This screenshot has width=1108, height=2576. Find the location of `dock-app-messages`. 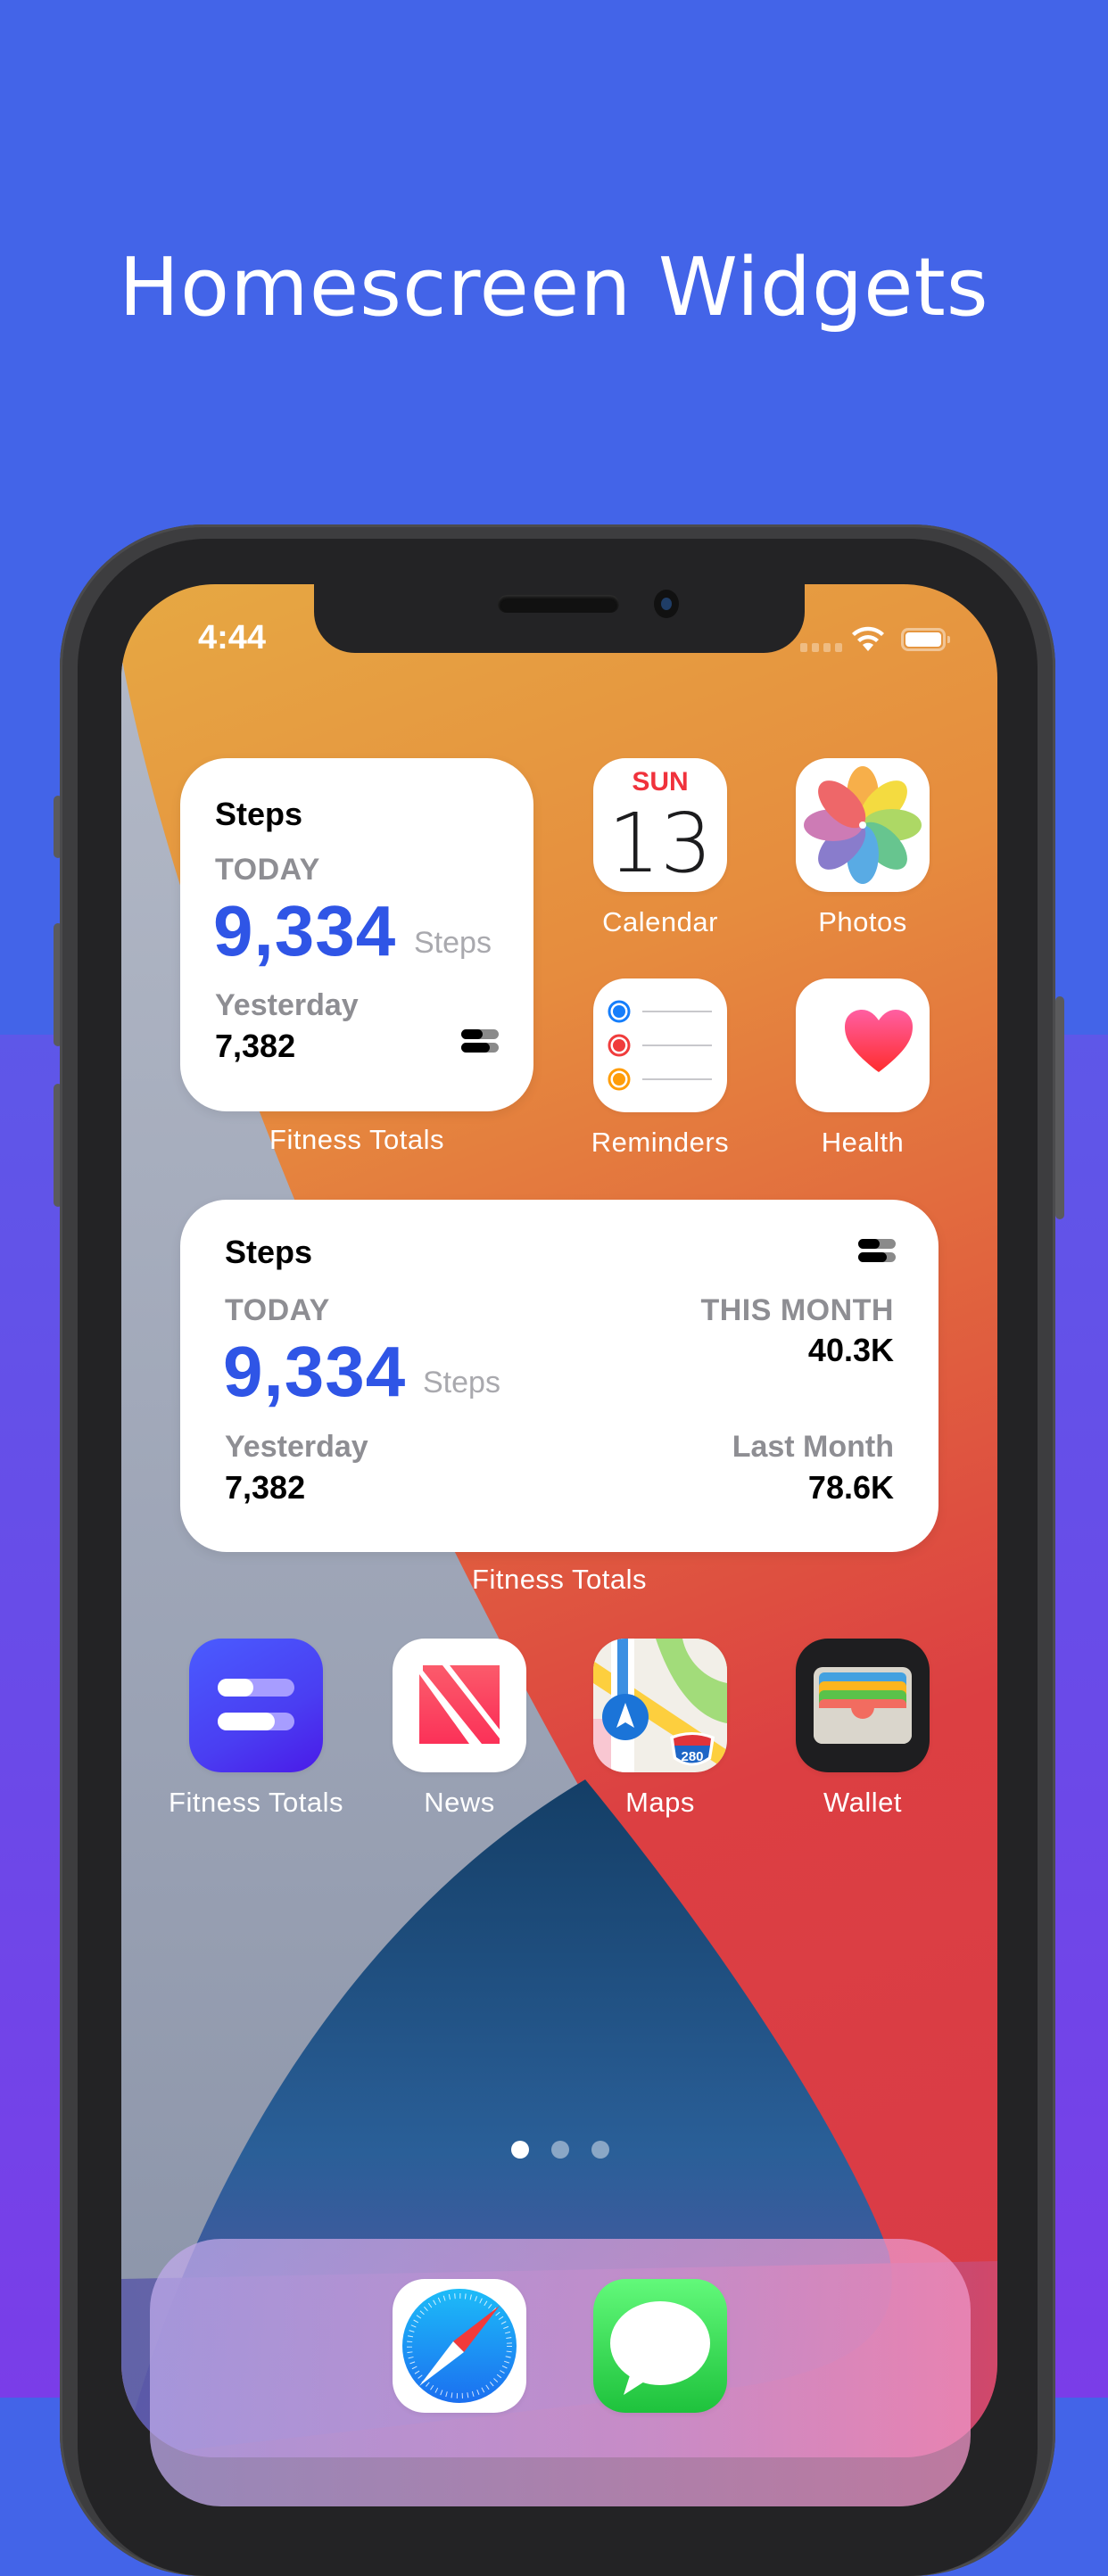

dock-app-messages is located at coordinates (660, 2346).